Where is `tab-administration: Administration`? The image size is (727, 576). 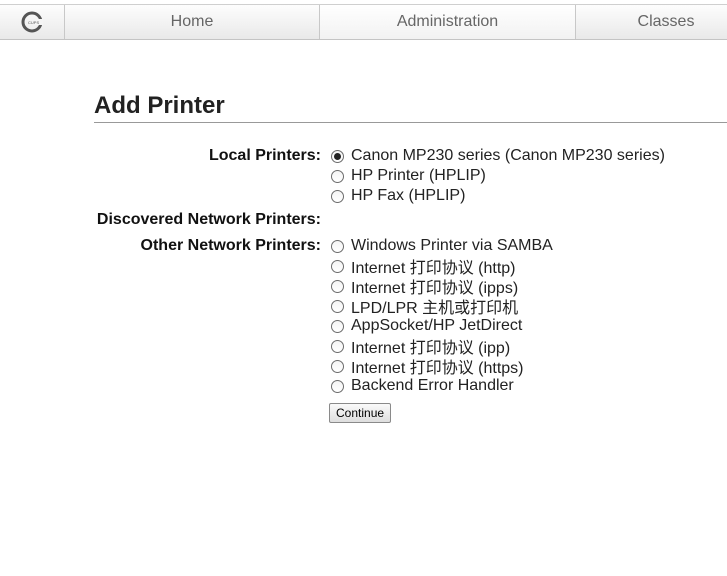
tab-administration: Administration is located at coordinates (448, 22).